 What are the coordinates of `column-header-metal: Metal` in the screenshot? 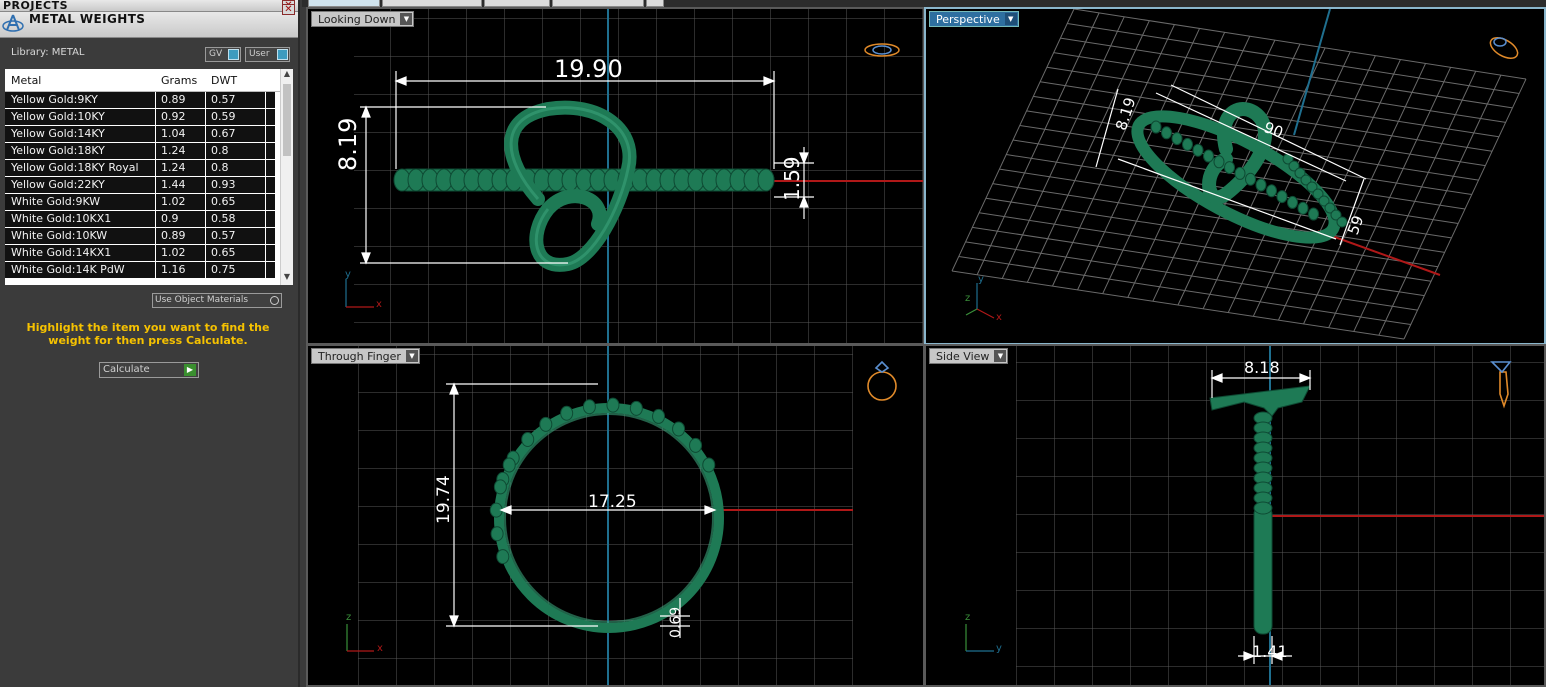 It's located at (26, 80).